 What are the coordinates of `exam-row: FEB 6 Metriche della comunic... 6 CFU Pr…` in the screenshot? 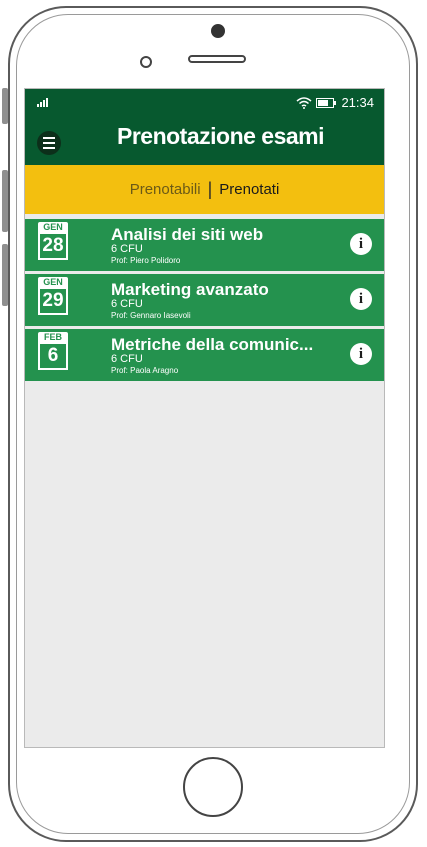 It's located at (204, 355).